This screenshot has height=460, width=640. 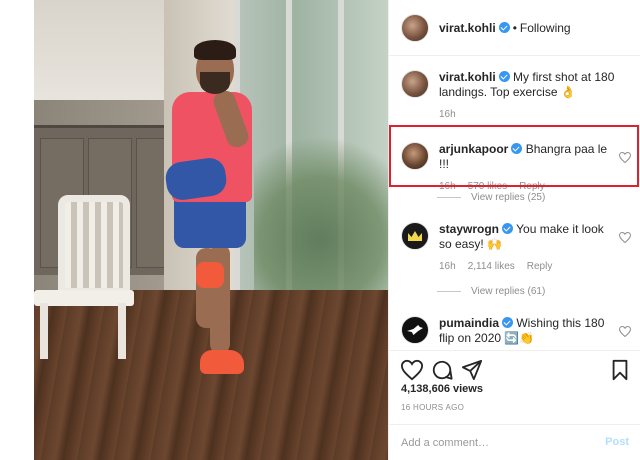 I want to click on raised-leg, so click(x=207, y=288).